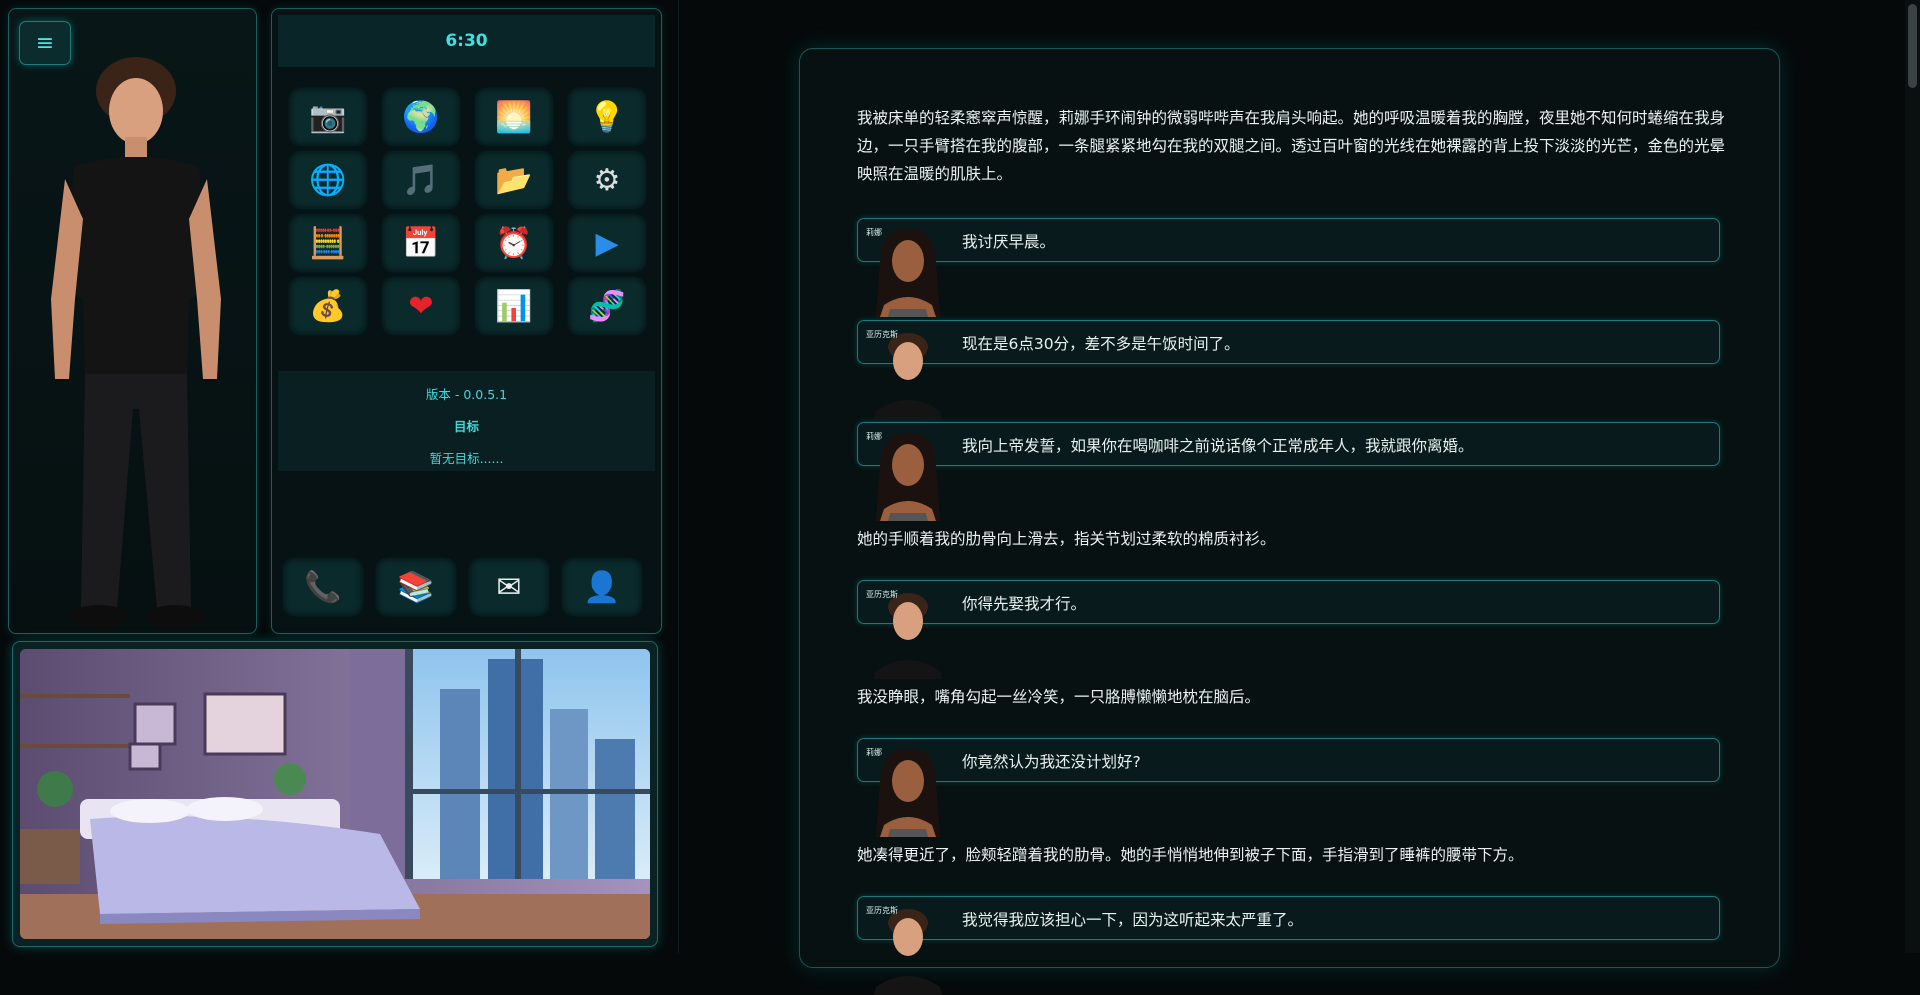  What do you see at coordinates (328, 306) in the screenshot?
I see `money-bag-icon: 💰` at bounding box center [328, 306].